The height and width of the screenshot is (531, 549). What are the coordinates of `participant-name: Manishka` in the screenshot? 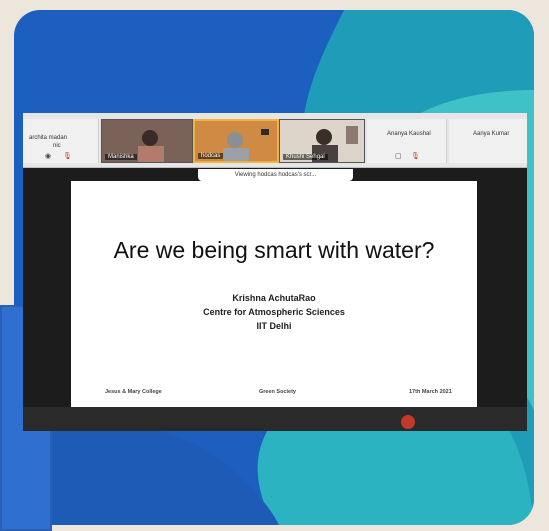 It's located at (121, 157).